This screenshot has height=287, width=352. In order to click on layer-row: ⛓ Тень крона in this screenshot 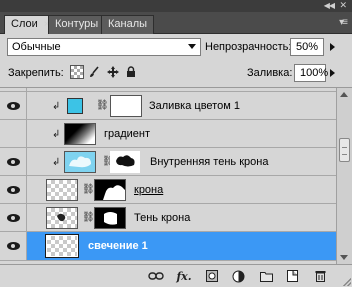, I will do `click(168, 218)`.